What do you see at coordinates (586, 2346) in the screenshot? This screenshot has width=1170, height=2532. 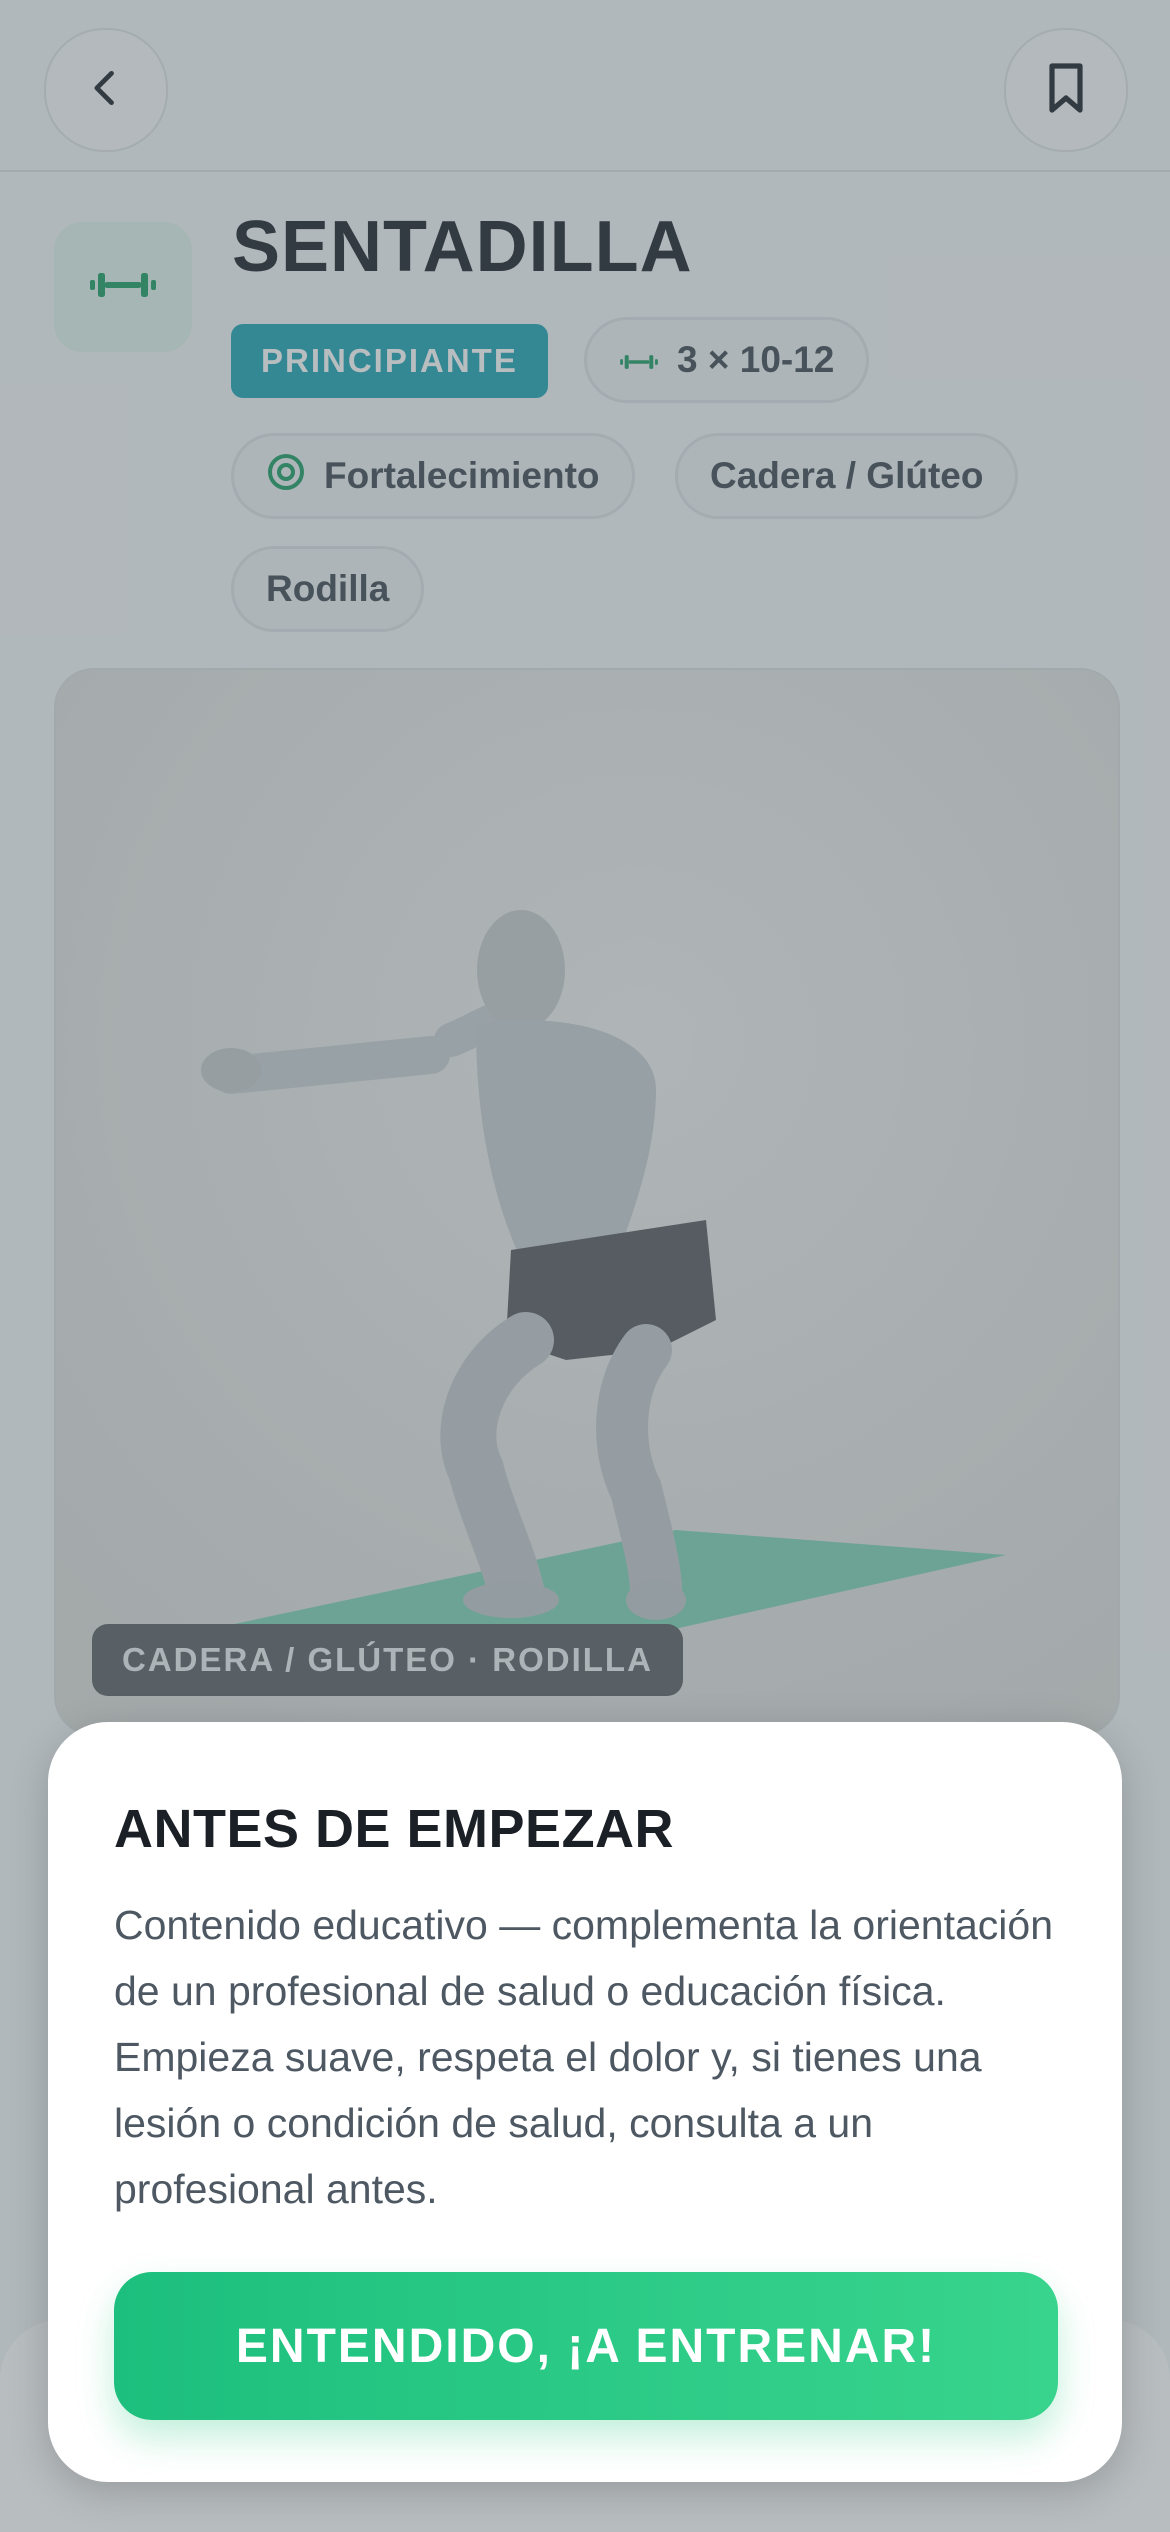 I see `confirm-start-button: ENTENDIDO, ¡A ENTRENAR!` at bounding box center [586, 2346].